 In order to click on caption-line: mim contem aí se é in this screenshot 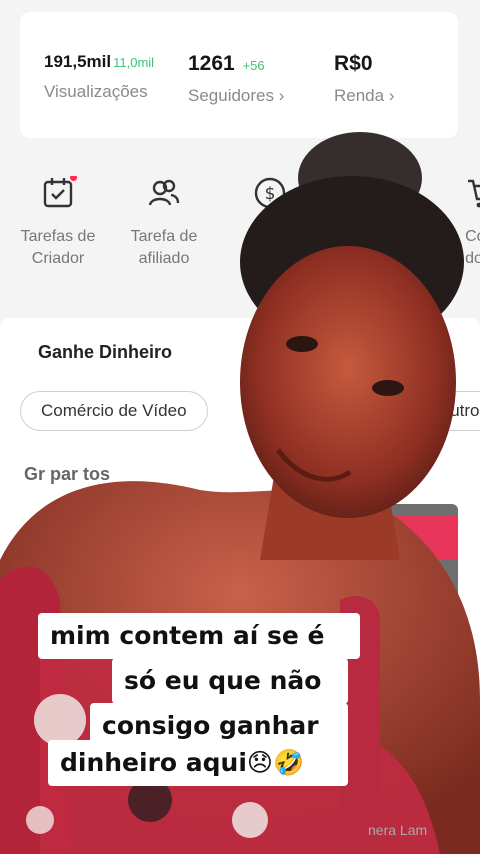, I will do `click(199, 636)`.